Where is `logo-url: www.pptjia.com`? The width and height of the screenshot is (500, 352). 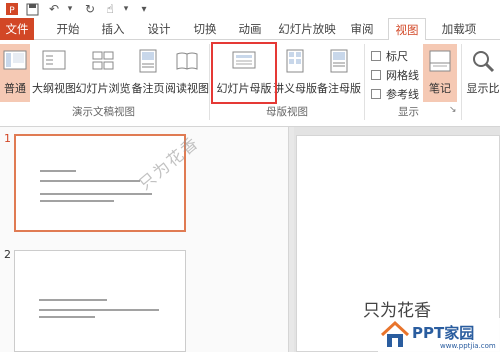
logo-url: www.pptjia.com is located at coordinates (468, 346).